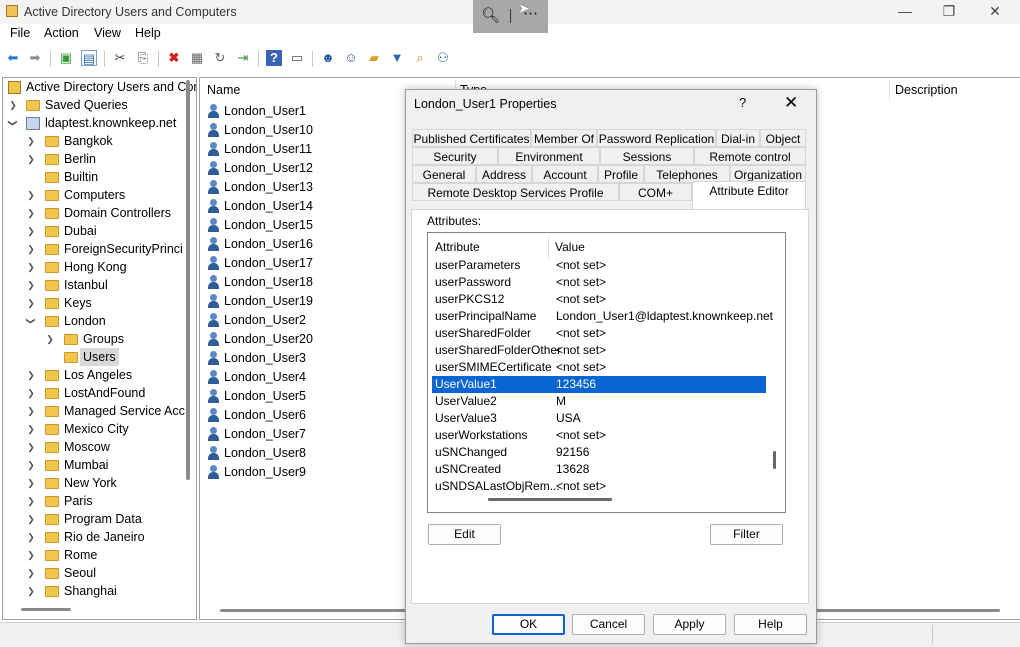 Image resolution: width=1020 pixels, height=647 pixels. What do you see at coordinates (174, 58) in the screenshot?
I see `delete-icon: ✖` at bounding box center [174, 58].